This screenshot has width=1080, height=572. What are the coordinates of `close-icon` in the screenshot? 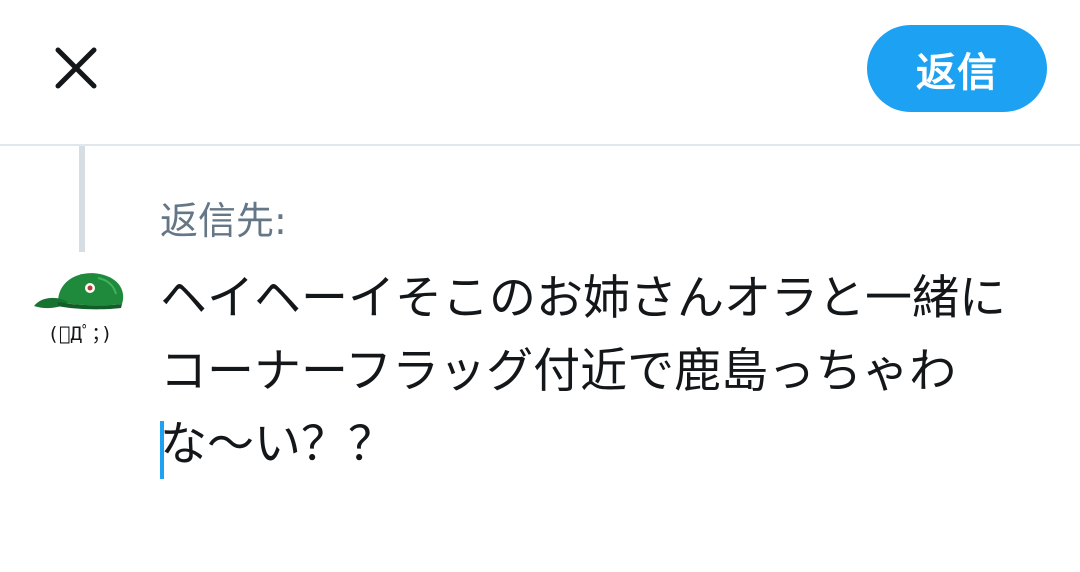 It's located at (76, 68).